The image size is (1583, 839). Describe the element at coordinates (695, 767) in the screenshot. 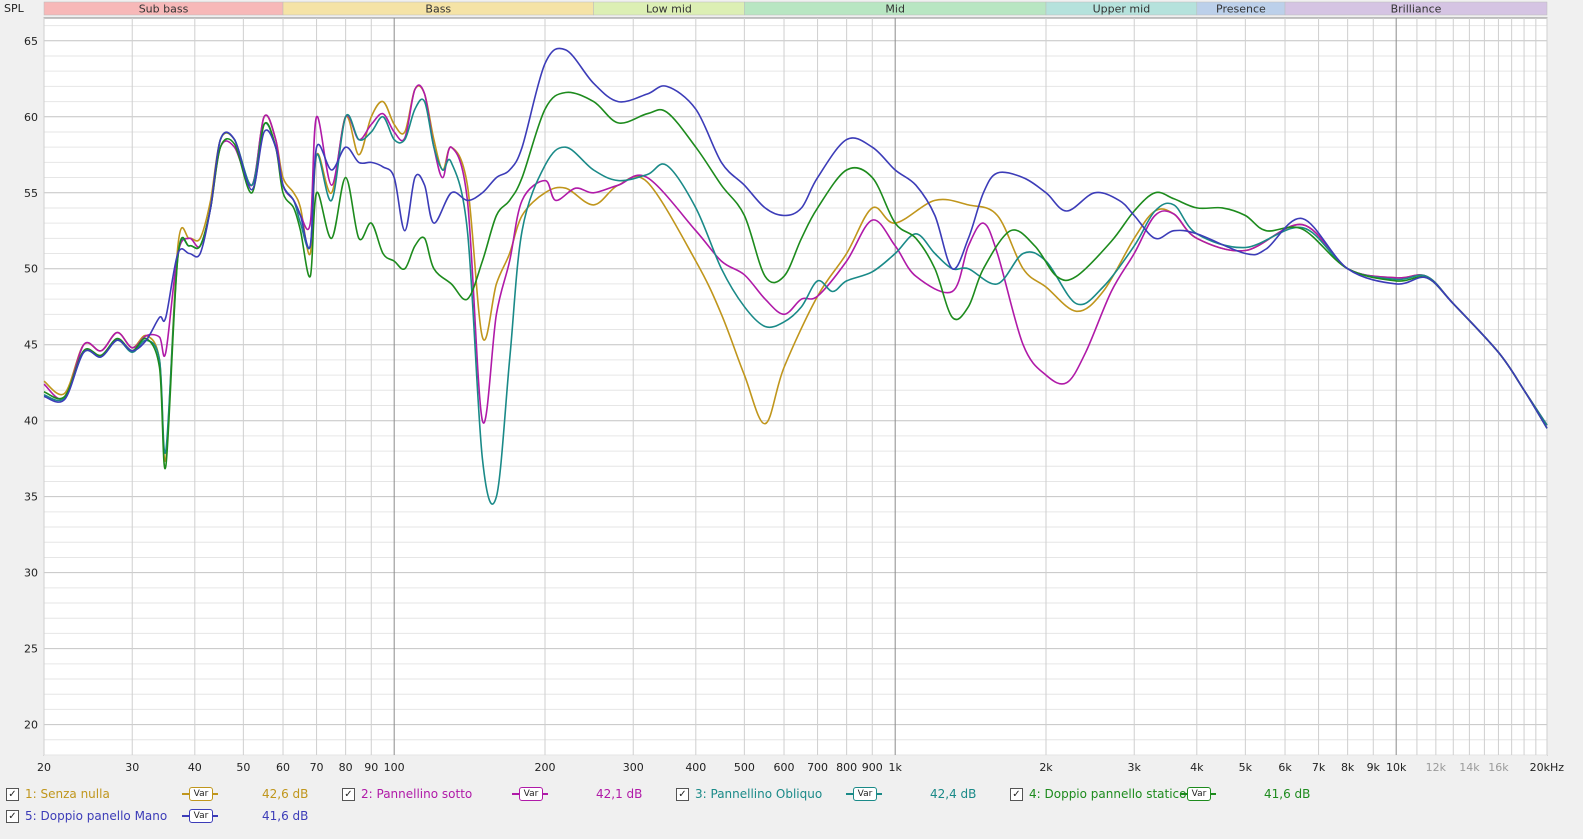

I see `x-tick-label: 400` at that location.